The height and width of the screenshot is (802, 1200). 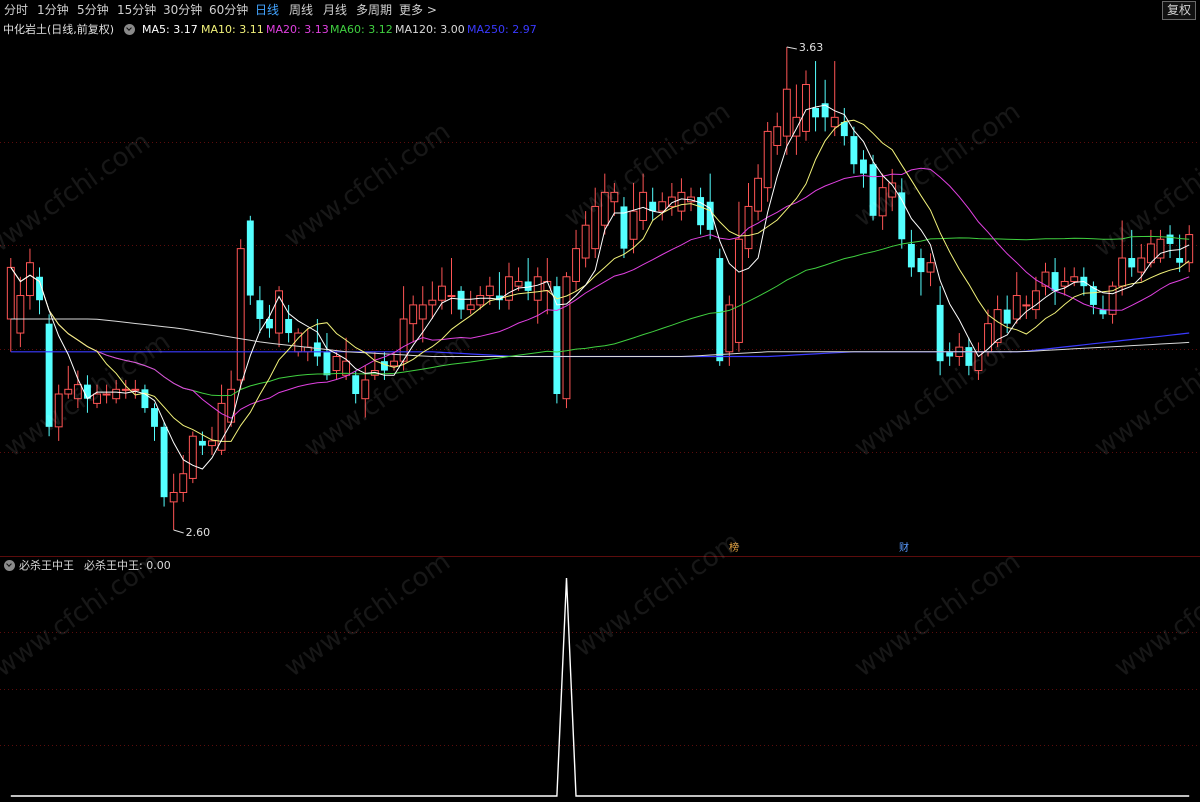 What do you see at coordinates (297, 29) in the screenshot?
I see `ma20-label: MA20: 3.13` at bounding box center [297, 29].